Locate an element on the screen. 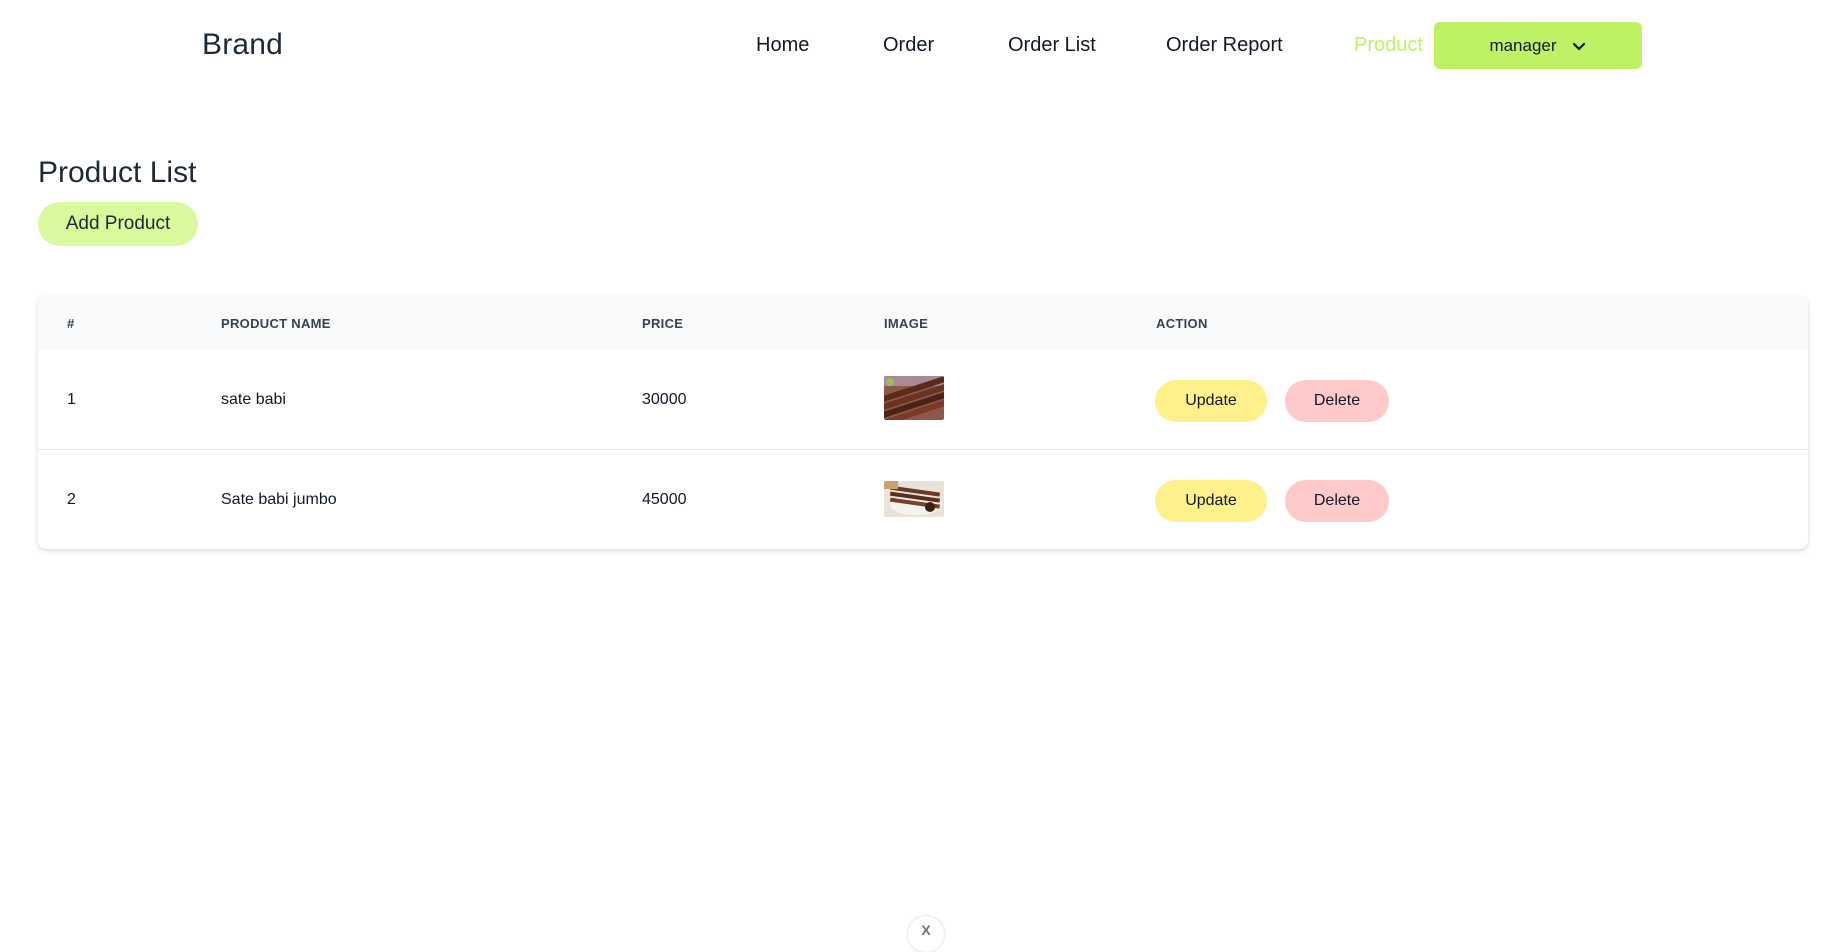 The image size is (1844, 952). table-row: 1 sate babi 30000 Update Delete is located at coordinates (923, 400).